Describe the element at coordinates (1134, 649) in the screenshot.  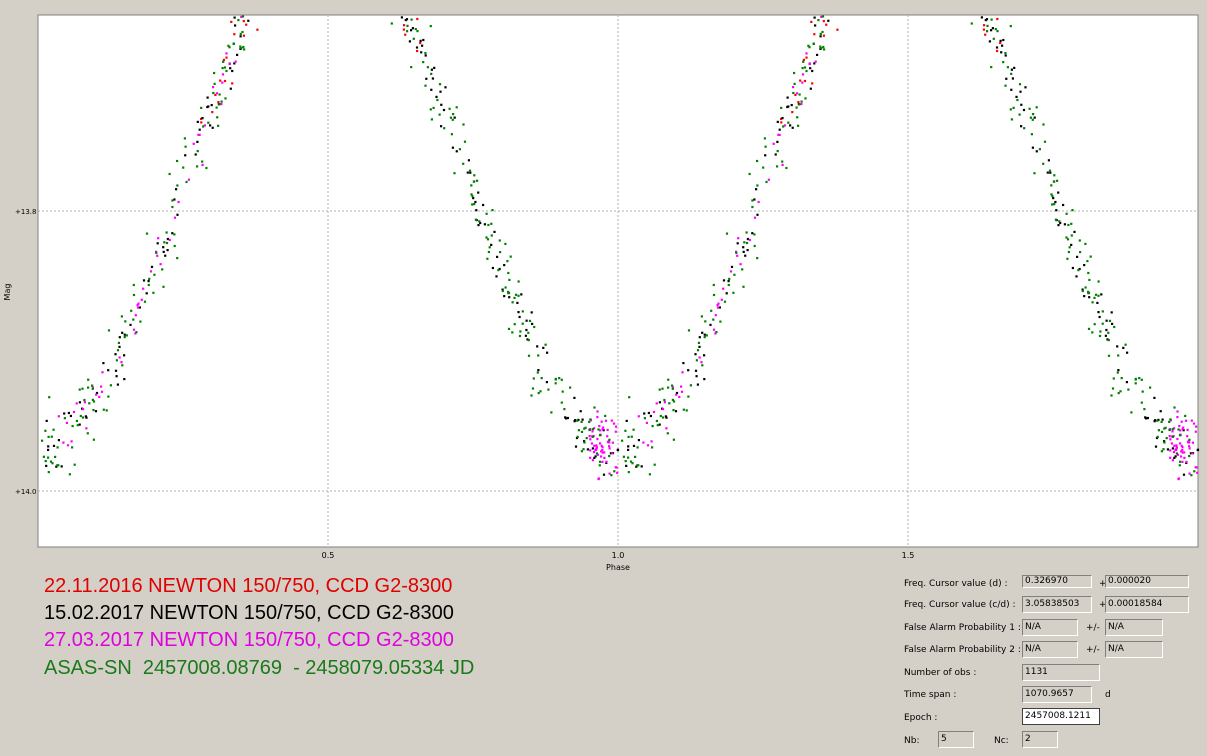
I see `fap2-error-field: N/A` at that location.